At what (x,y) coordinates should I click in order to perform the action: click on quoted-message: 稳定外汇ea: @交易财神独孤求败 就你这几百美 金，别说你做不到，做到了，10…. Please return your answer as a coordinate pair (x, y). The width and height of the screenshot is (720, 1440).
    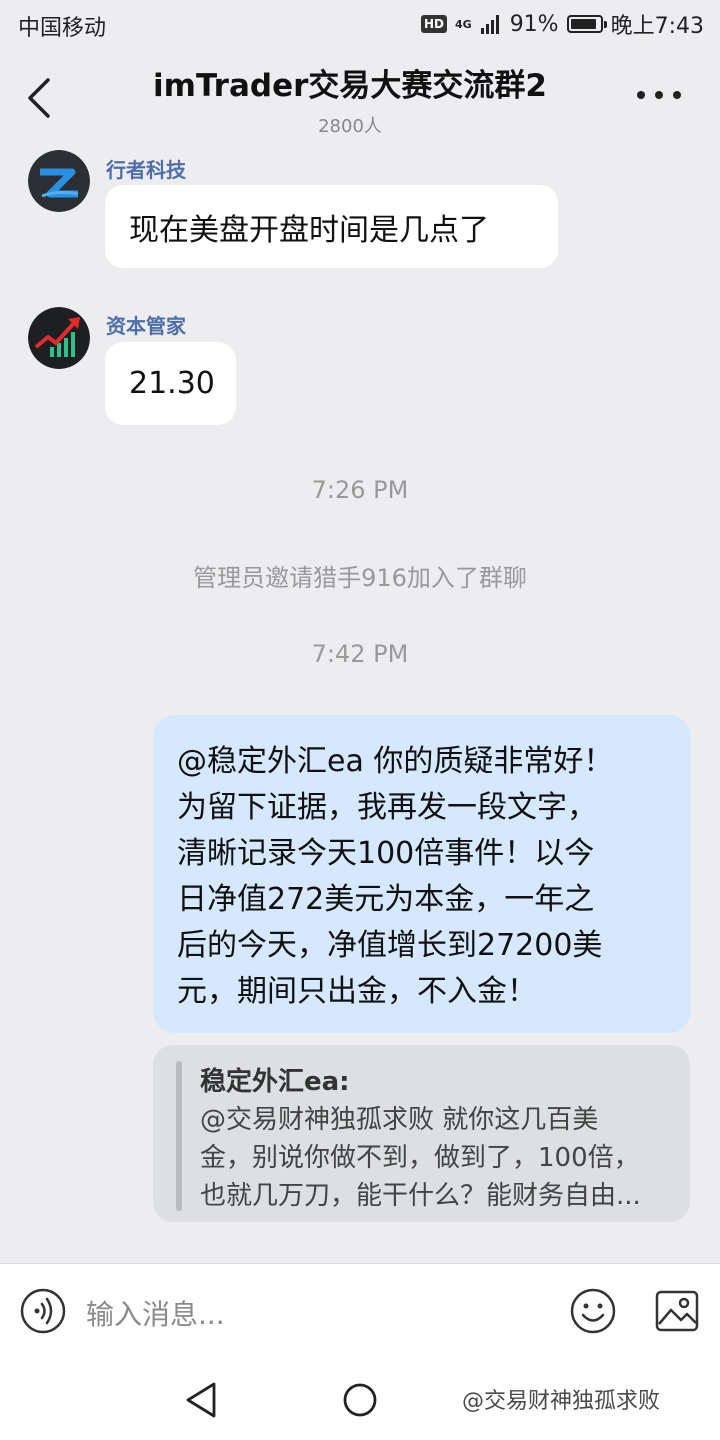
    Looking at the image, I should click on (421, 1133).